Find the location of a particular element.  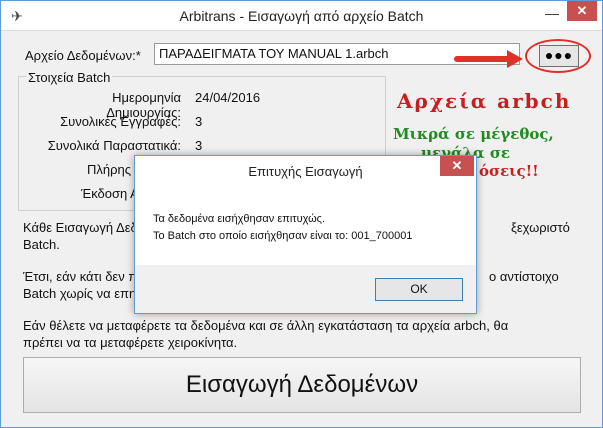

dialog-title-bar: Επιτυχής Εισαγωγή ✕ is located at coordinates (305, 171).